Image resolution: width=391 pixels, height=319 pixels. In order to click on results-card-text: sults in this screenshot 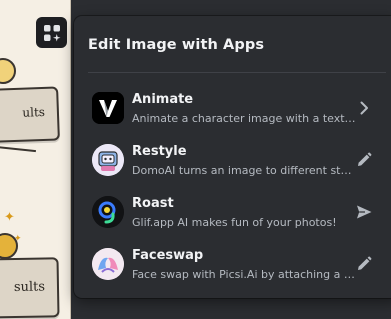, I will do `click(29, 287)`.